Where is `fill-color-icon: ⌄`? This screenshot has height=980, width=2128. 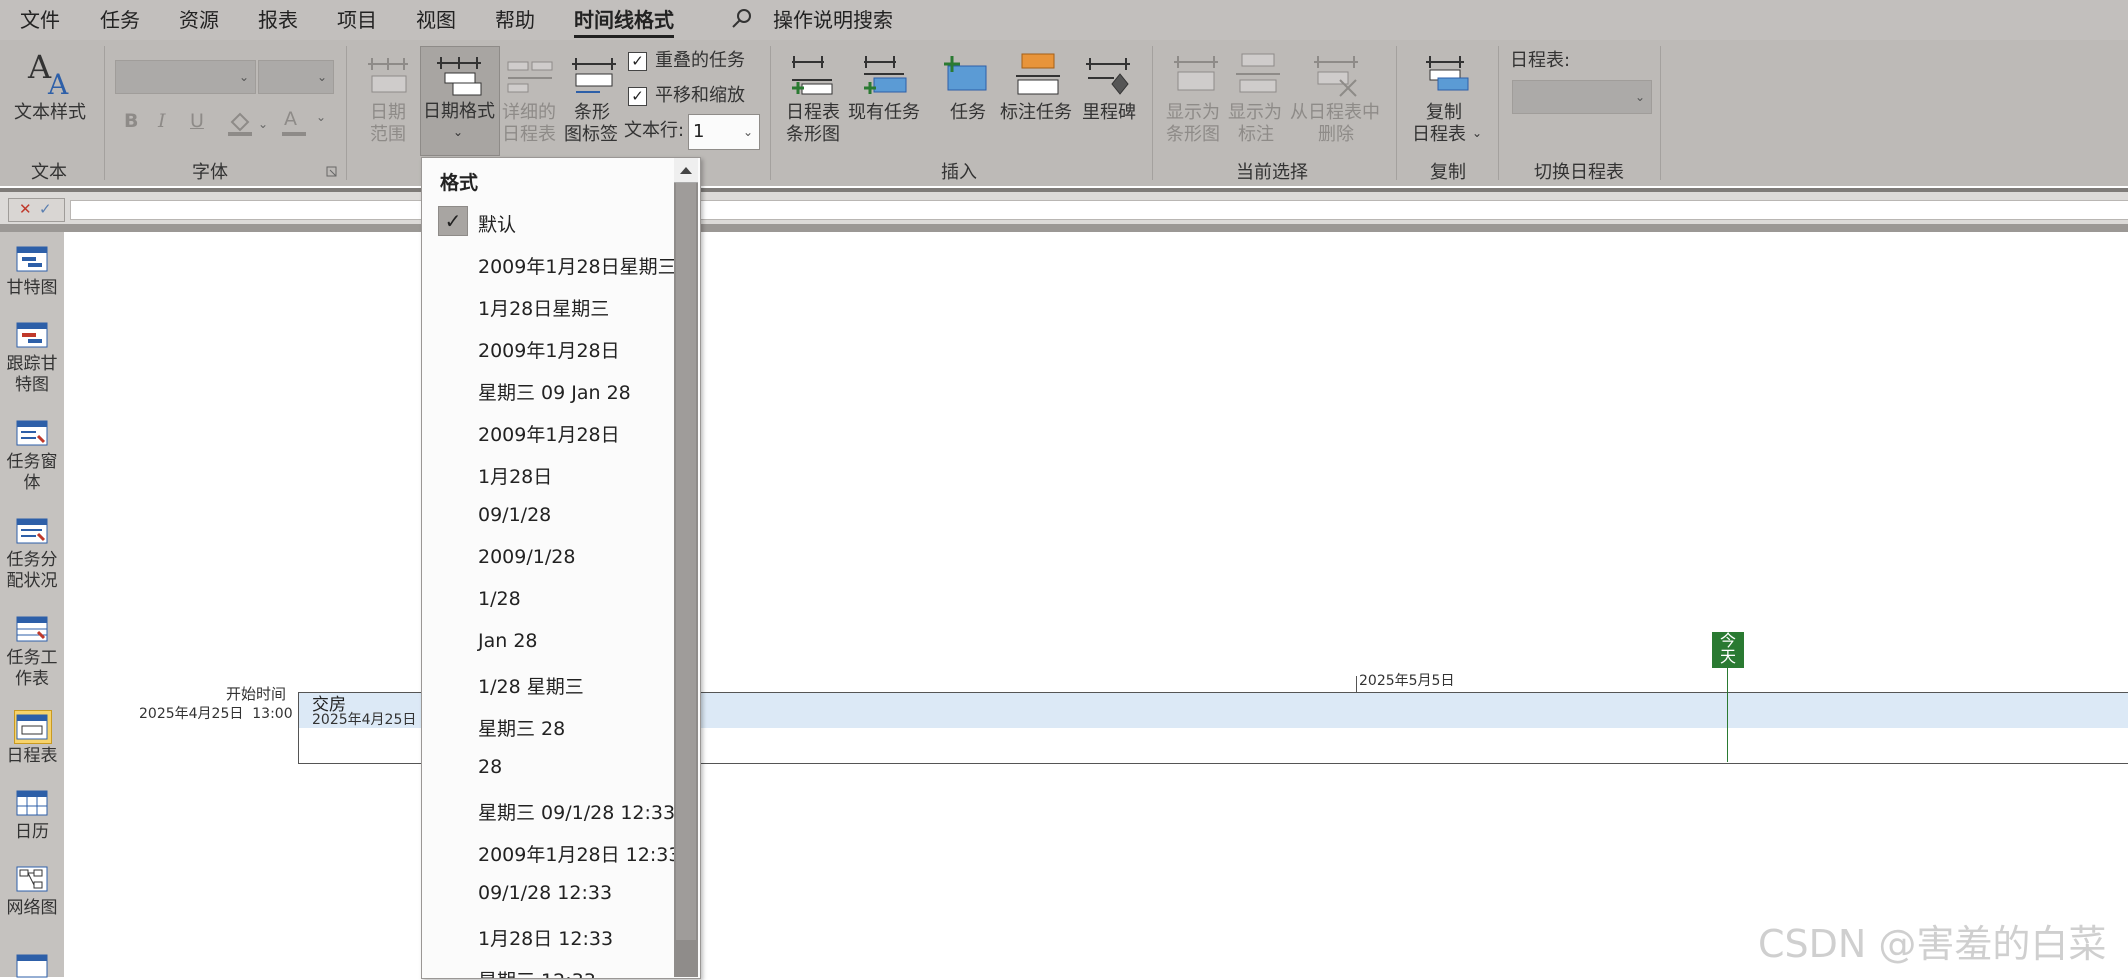
fill-color-icon: ⌄ is located at coordinates (248, 123).